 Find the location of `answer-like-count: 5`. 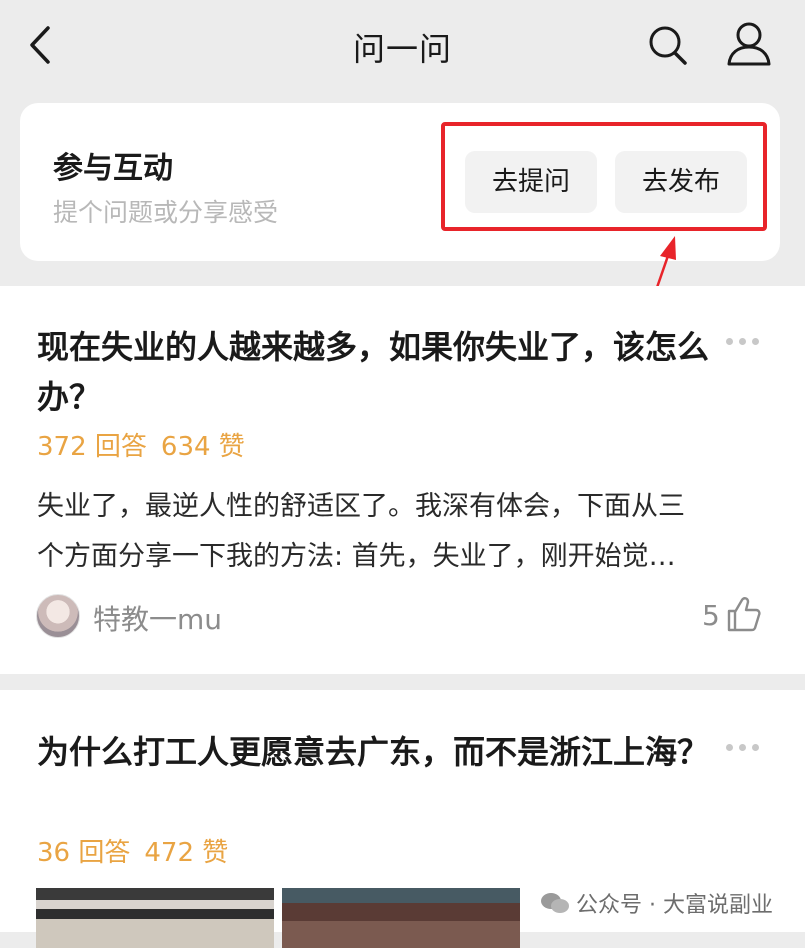

answer-like-count: 5 is located at coordinates (711, 615).